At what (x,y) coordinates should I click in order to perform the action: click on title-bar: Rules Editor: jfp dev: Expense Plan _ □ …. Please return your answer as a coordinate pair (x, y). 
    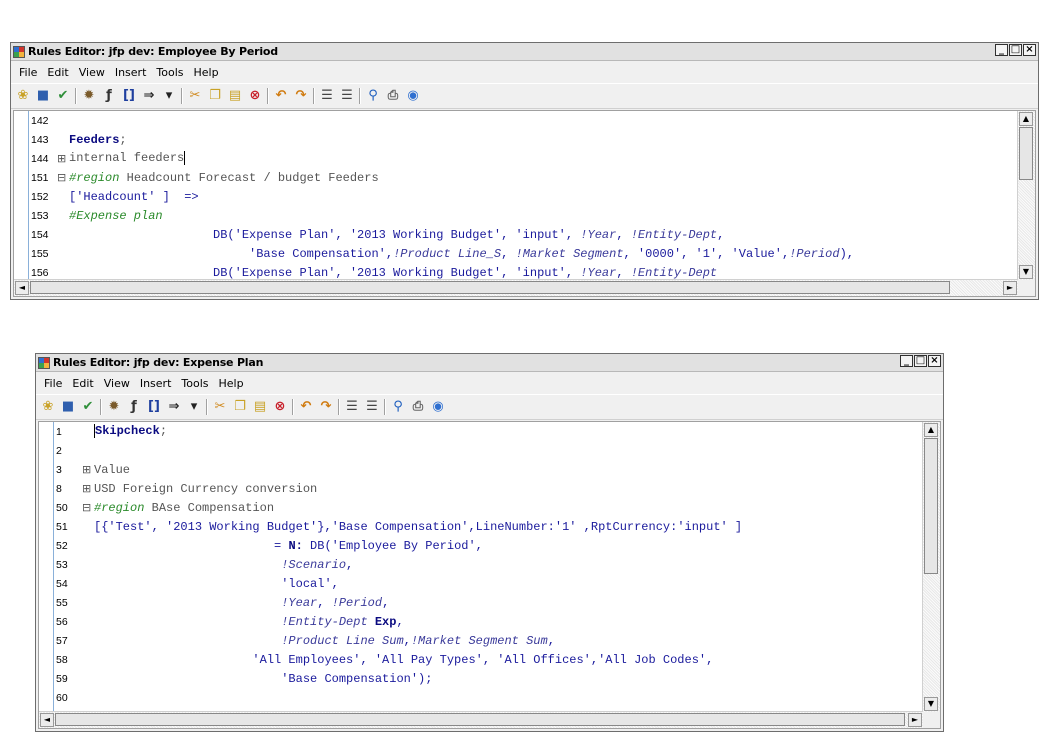
    Looking at the image, I should click on (489, 363).